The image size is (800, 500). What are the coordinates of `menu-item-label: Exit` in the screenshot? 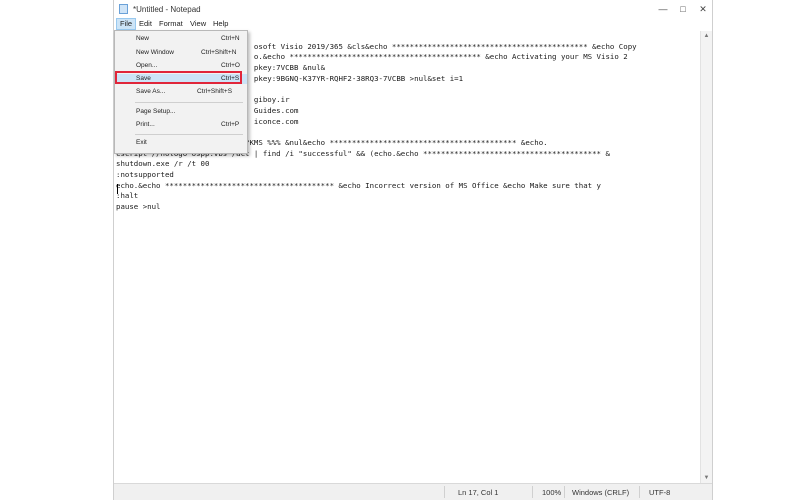 It's located at (141, 142).